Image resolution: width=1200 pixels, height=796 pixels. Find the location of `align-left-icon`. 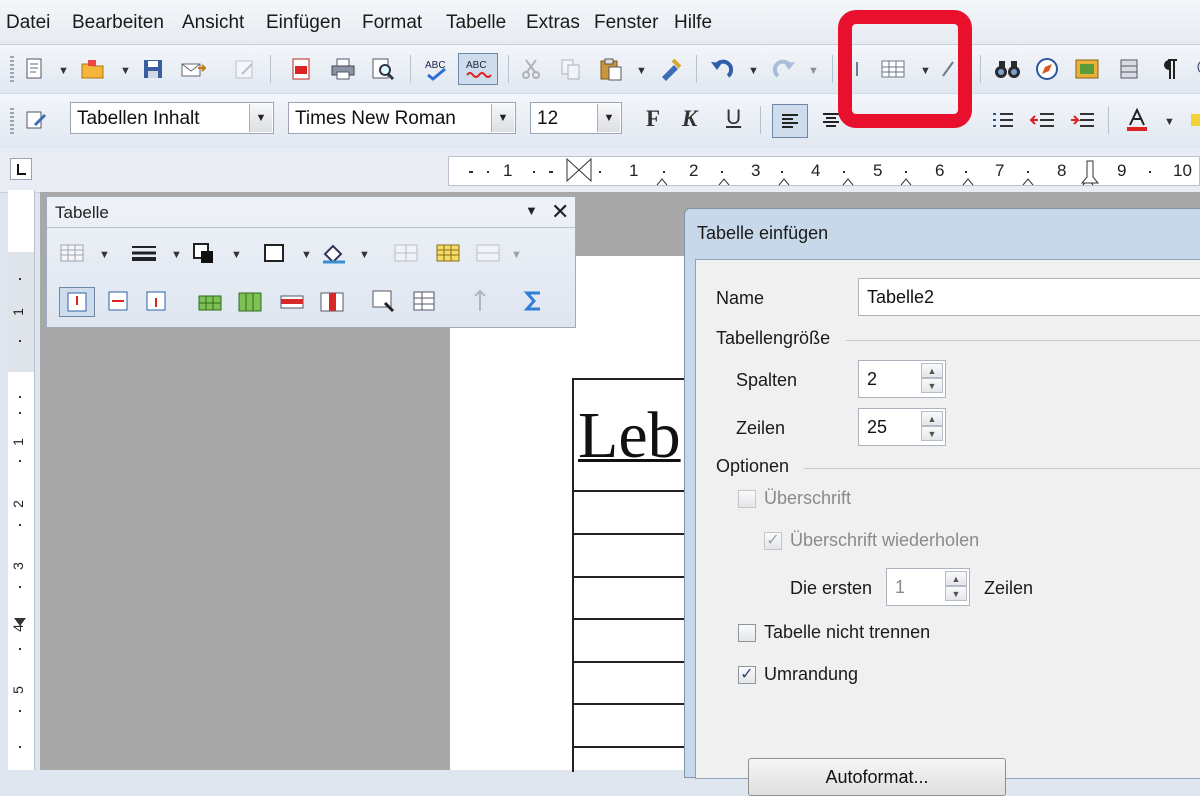

align-left-icon is located at coordinates (790, 121).